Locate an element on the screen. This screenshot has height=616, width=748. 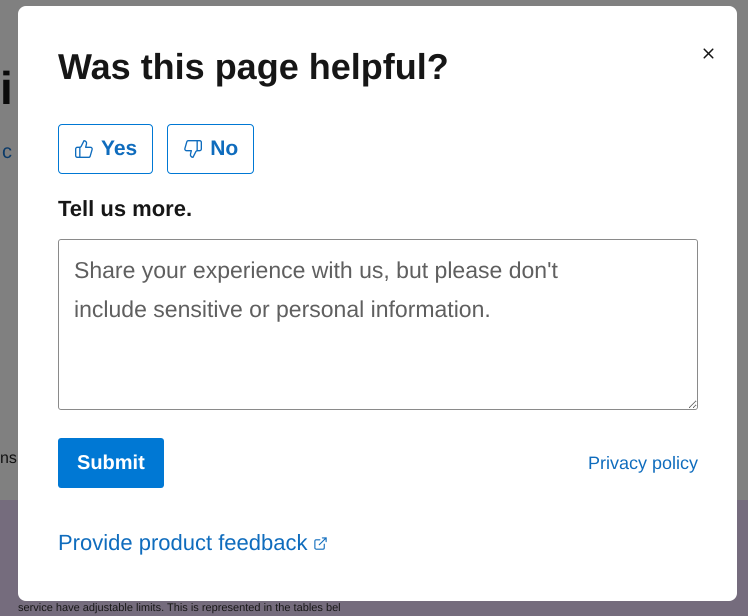
no-button: No is located at coordinates (210, 149).